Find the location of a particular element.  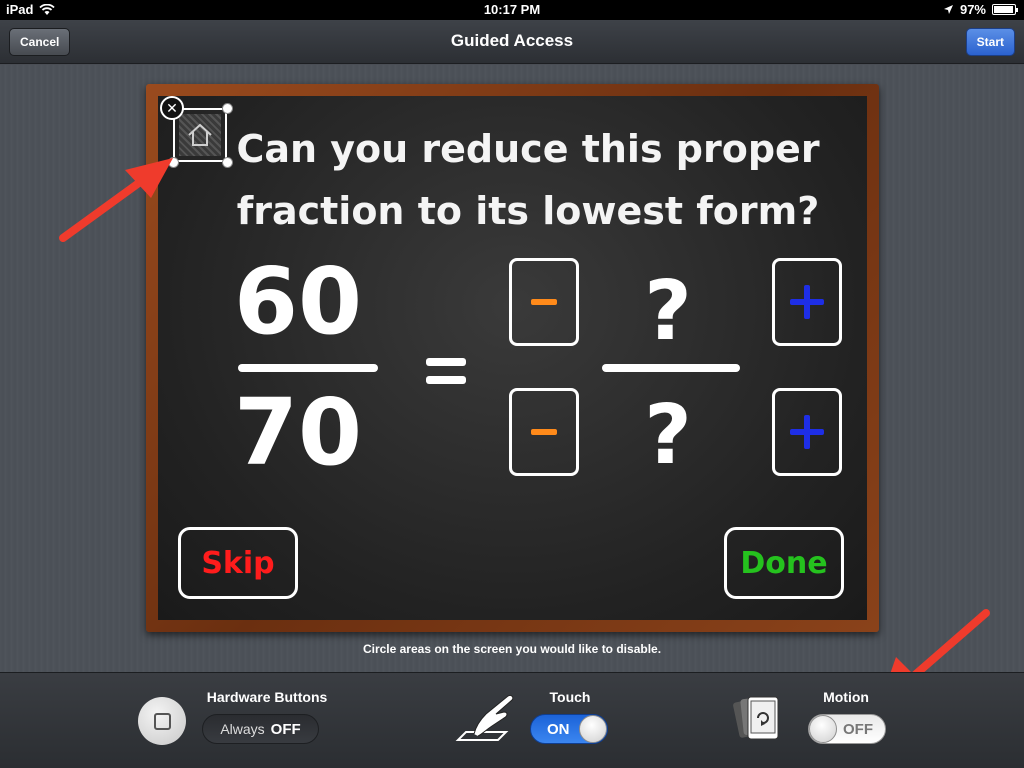

answer-fraction-bar is located at coordinates (671, 368).